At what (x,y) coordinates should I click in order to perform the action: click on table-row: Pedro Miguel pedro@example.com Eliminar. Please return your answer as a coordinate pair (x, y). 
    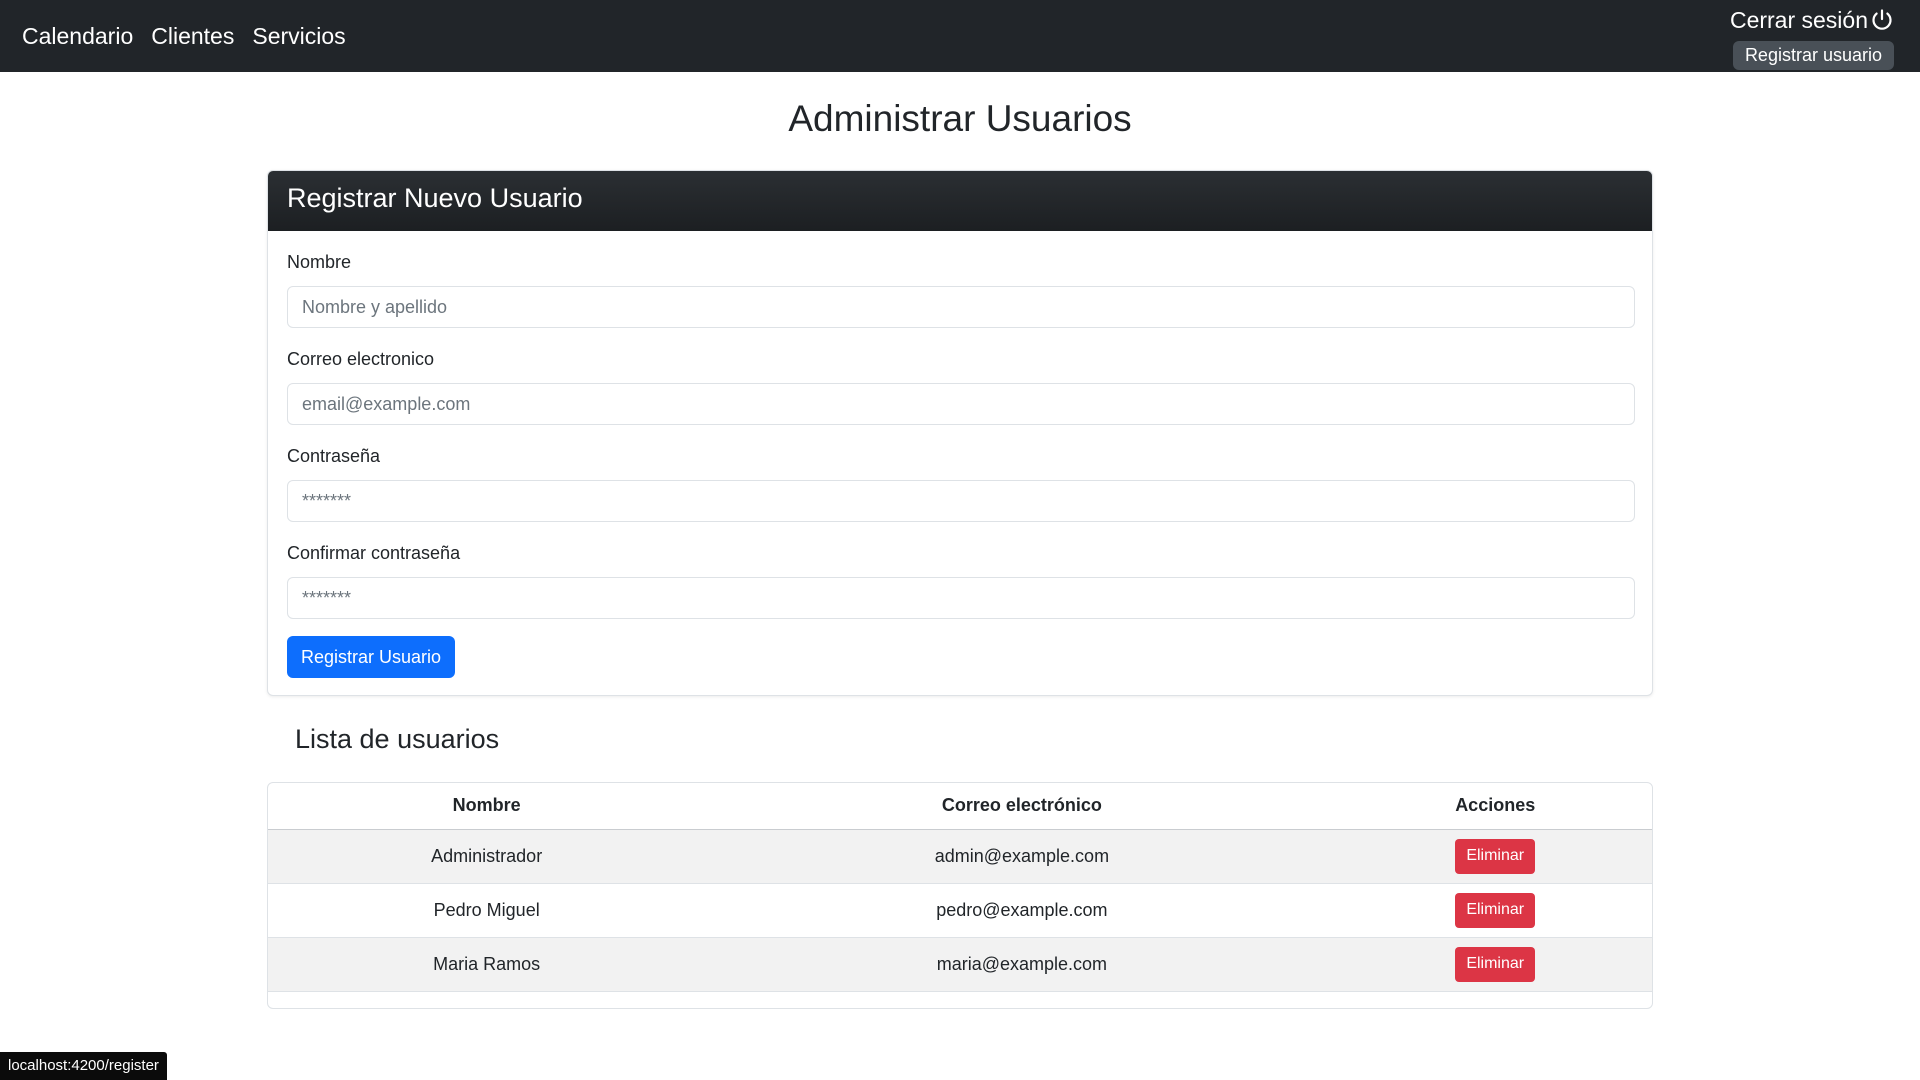
    Looking at the image, I should click on (960, 910).